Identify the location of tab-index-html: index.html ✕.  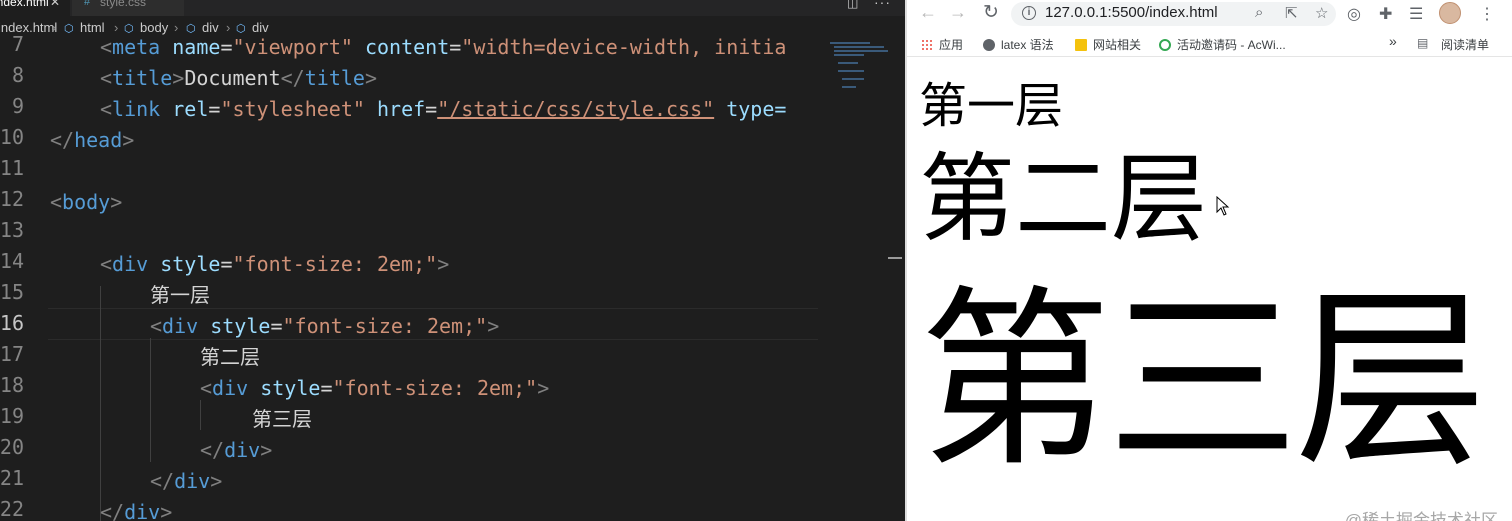
(35, 8).